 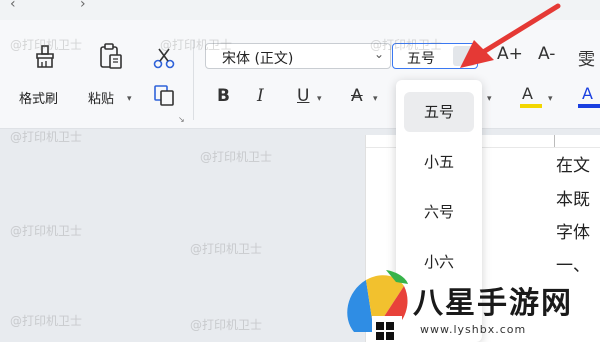 I want to click on underline-chevron-down-icon: ▾, so click(x=319, y=99).